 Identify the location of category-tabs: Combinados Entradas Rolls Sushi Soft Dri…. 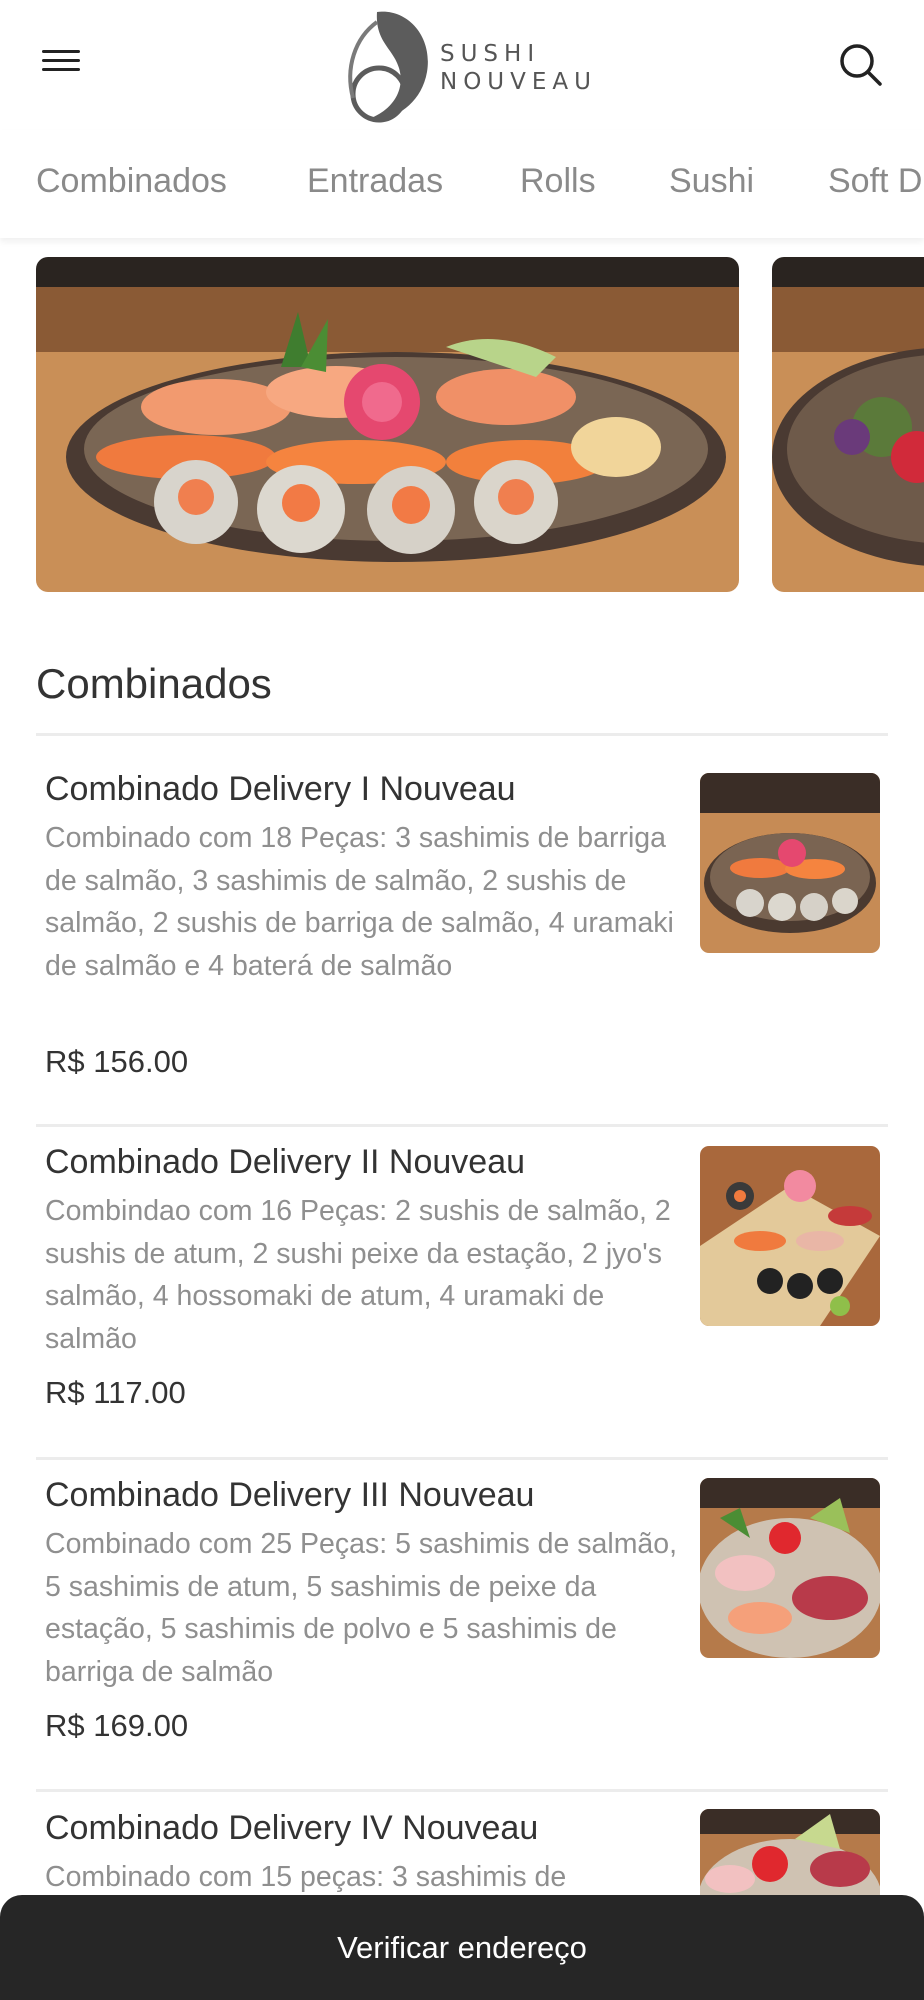
(462, 184).